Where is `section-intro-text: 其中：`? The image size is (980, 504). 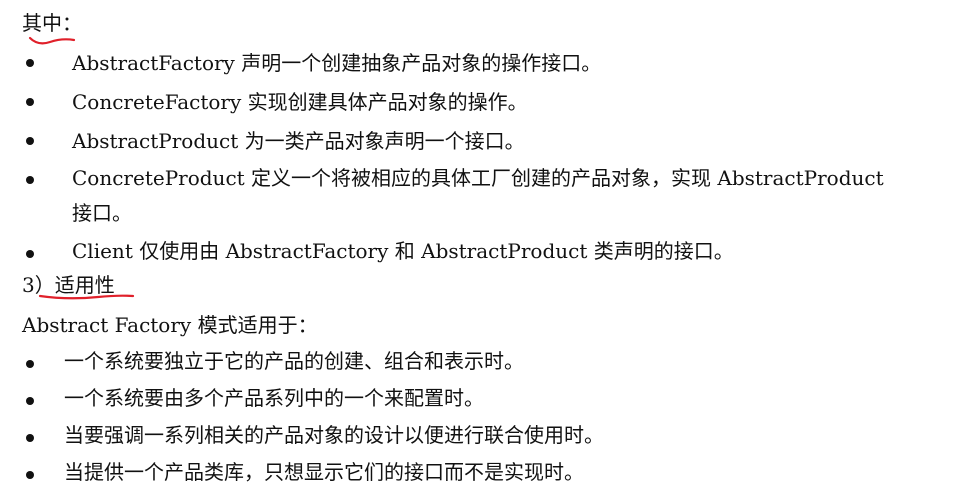 section-intro-text: 其中： is located at coordinates (52, 23).